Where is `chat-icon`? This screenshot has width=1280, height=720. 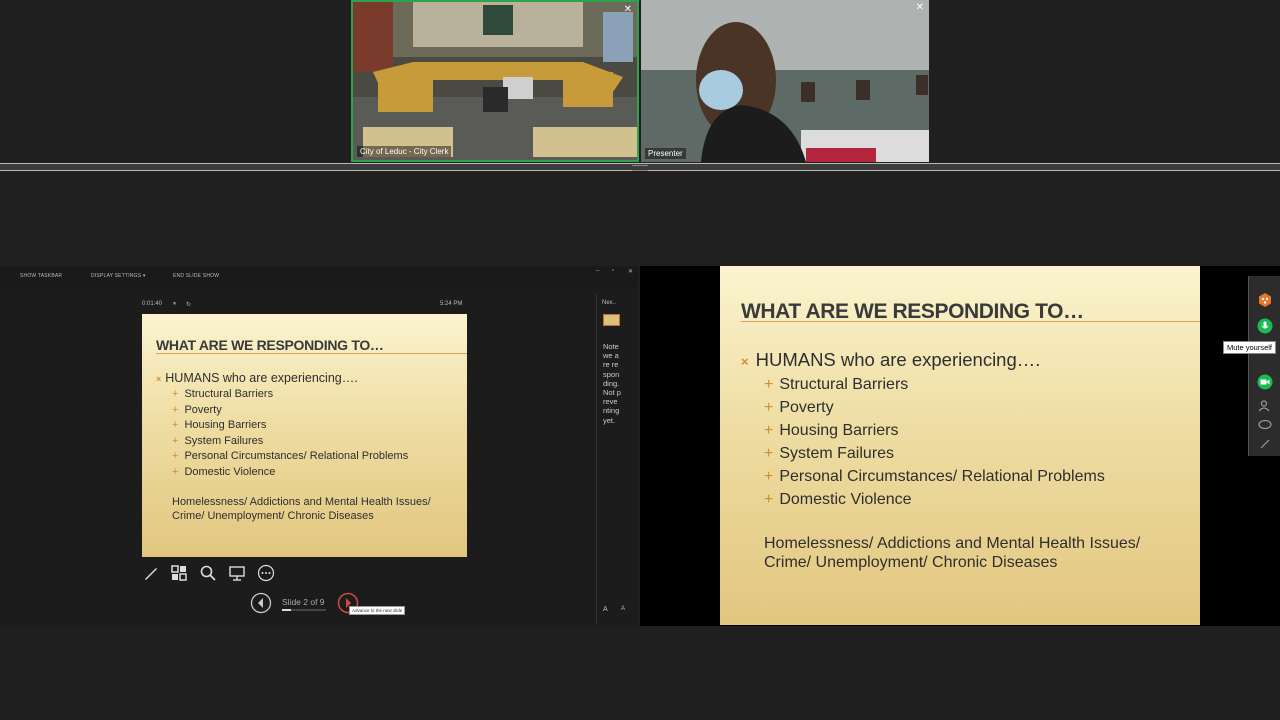 chat-icon is located at coordinates (1265, 425).